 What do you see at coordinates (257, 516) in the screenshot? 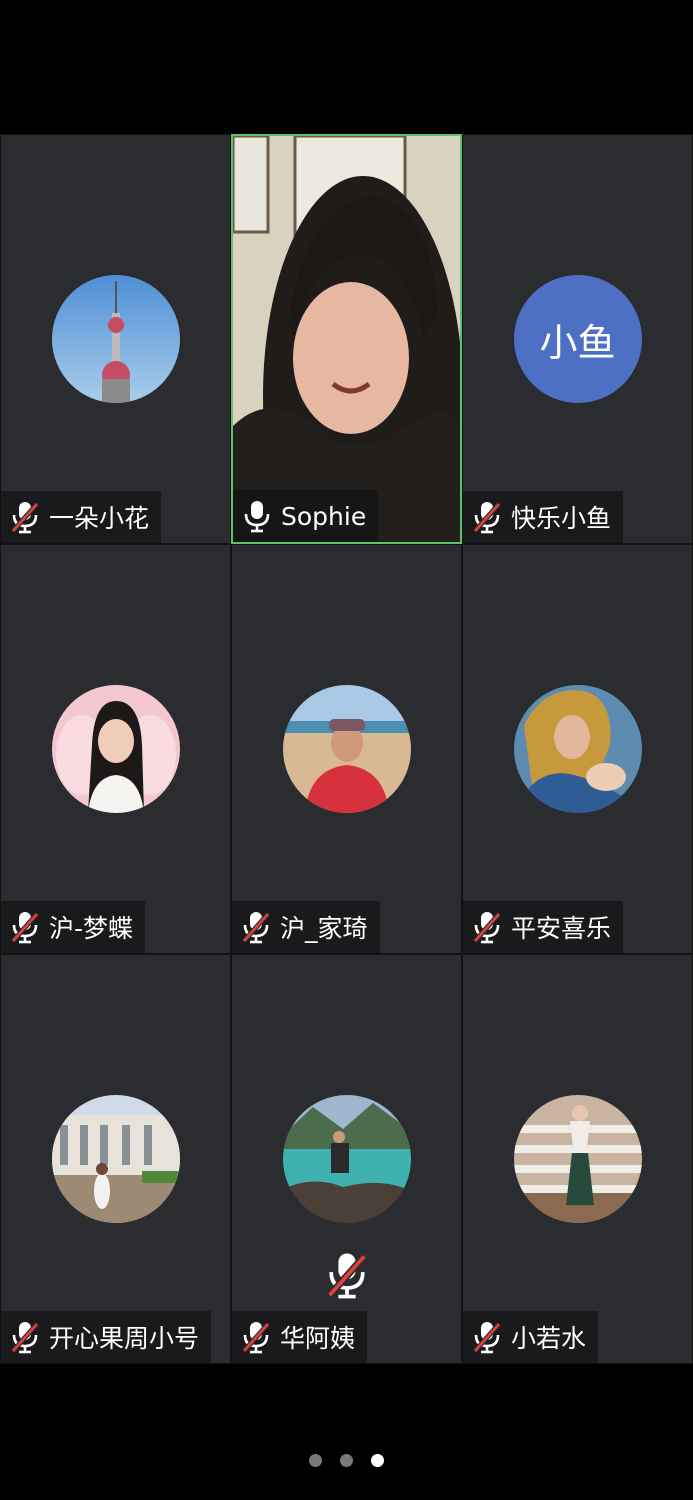
I see `mic-on-icon` at bounding box center [257, 516].